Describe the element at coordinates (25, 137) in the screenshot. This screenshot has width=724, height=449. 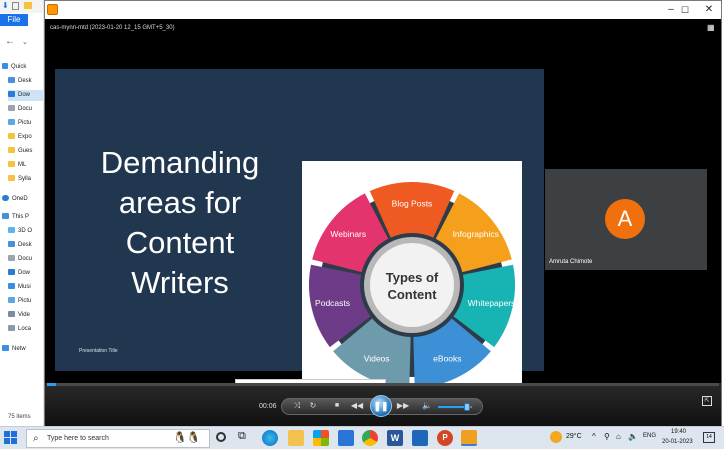
I see `nav-item-label: Expo` at that location.